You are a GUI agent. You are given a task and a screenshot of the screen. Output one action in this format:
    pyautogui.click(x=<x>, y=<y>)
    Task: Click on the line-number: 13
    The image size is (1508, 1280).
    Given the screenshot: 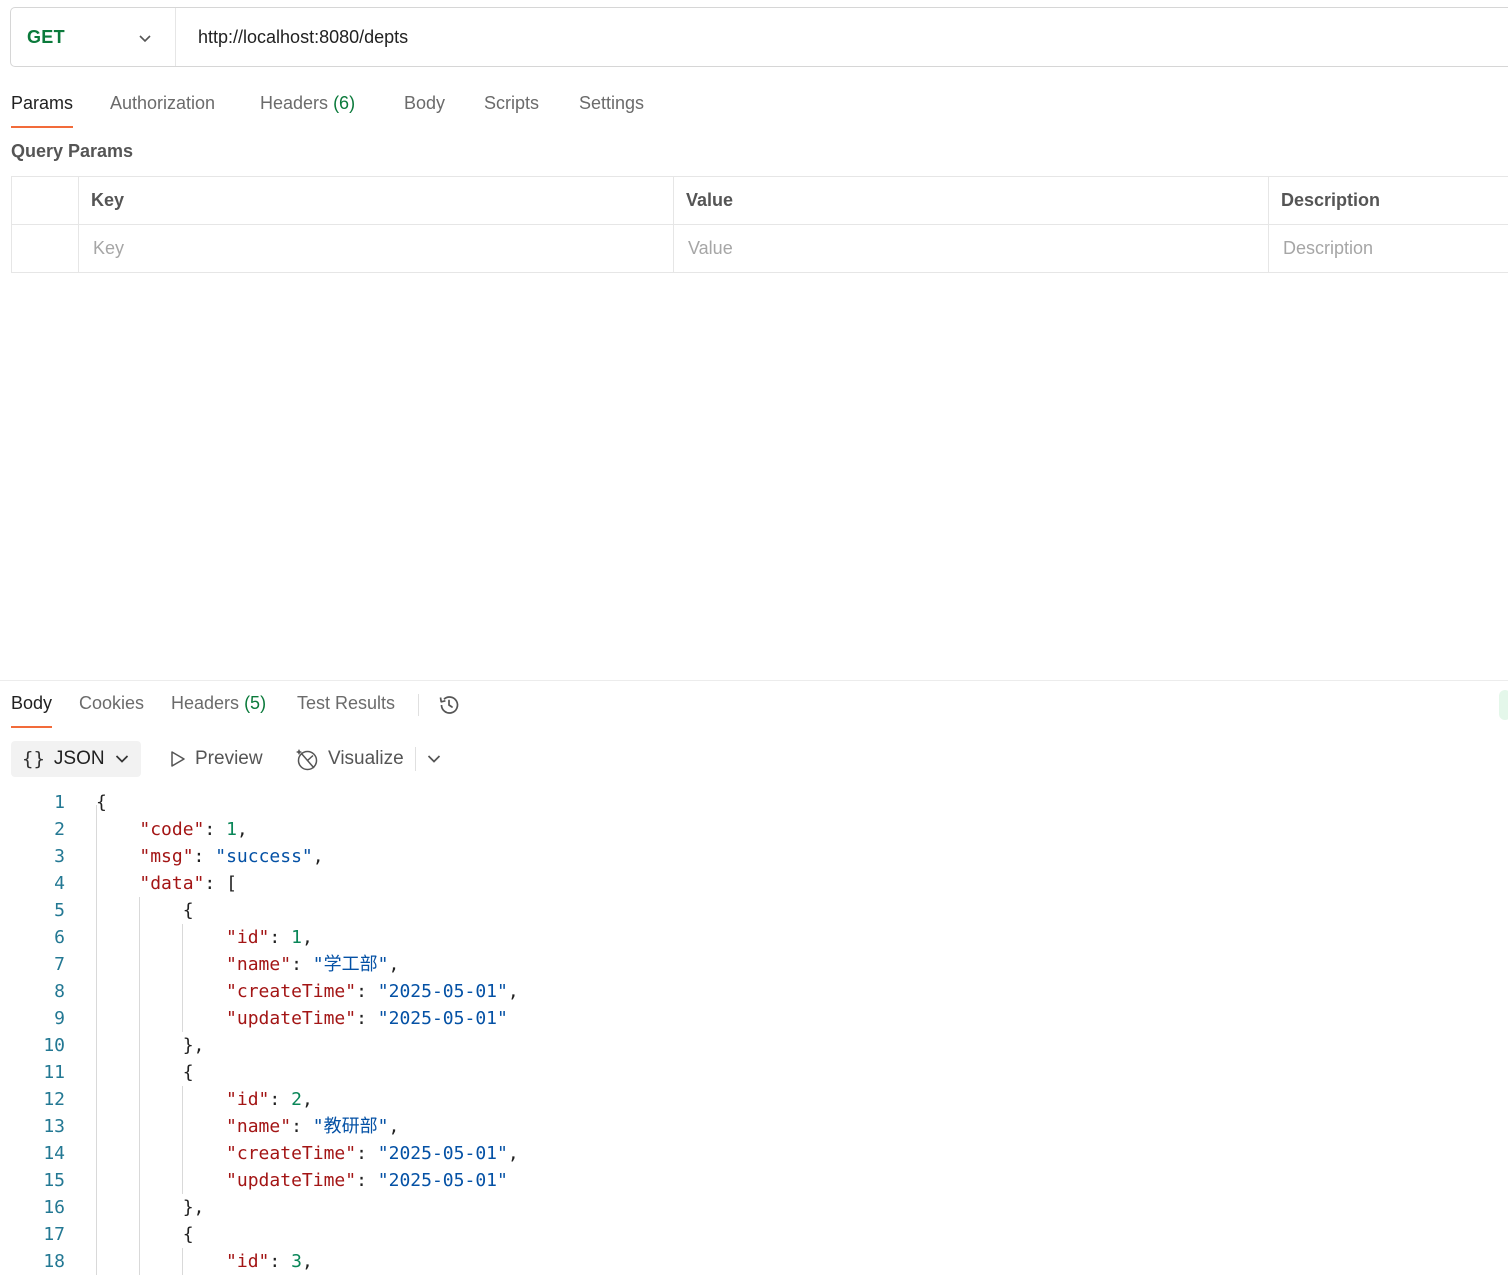 What is the action you would take?
    pyautogui.click(x=54, y=1126)
    